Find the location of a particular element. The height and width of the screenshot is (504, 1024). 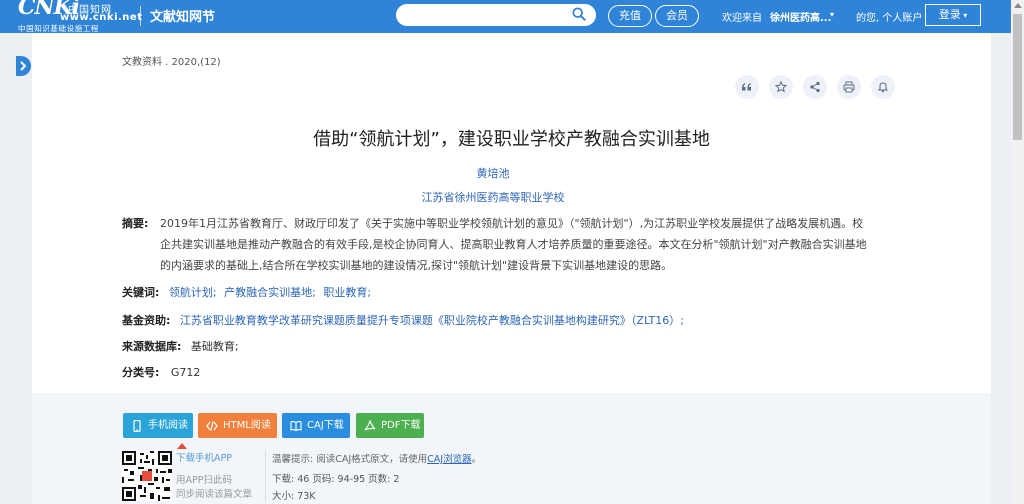

keyword-item: 领航计划; is located at coordinates (193, 292).